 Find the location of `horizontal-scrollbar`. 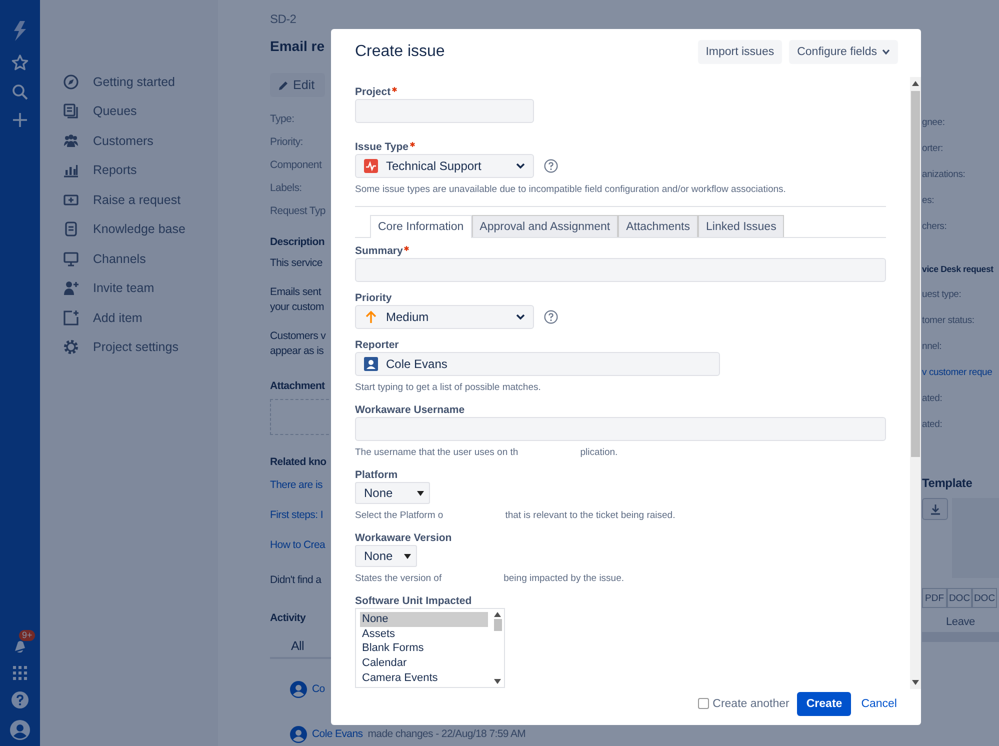

horizontal-scrollbar is located at coordinates (960, 637).